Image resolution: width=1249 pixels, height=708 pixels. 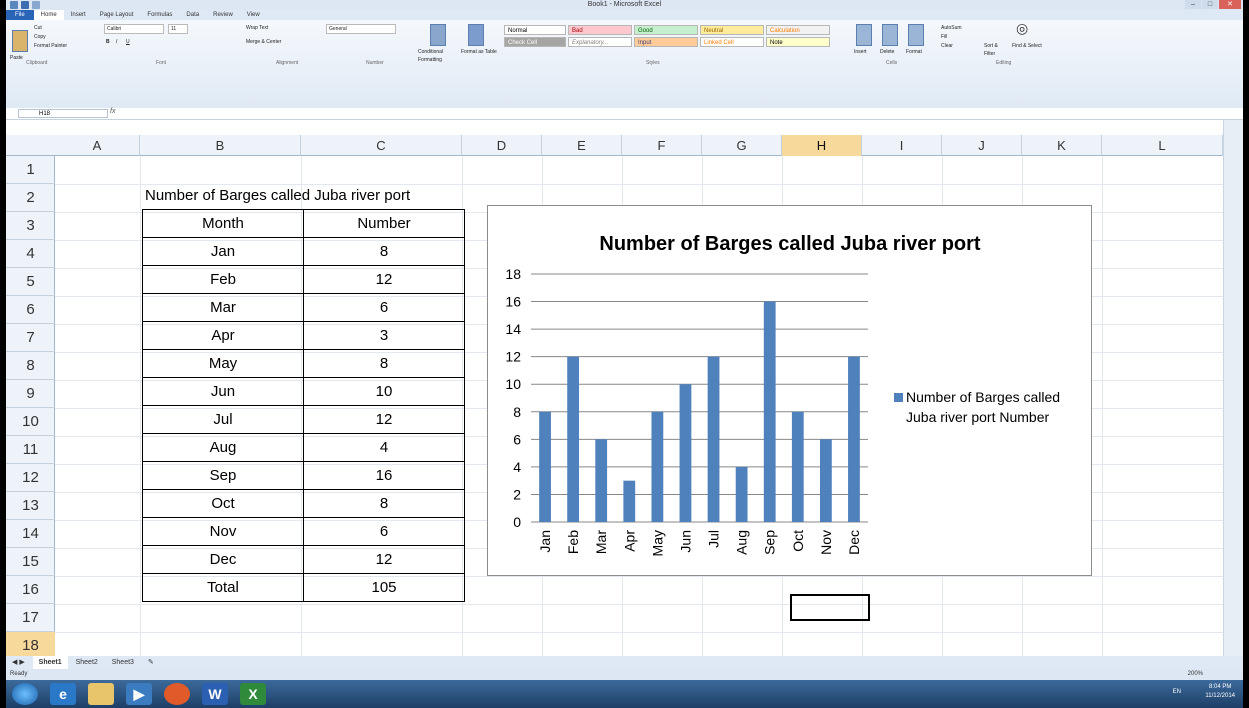 I want to click on sheet-nav-icon: ◀ ▶, so click(x=18, y=662).